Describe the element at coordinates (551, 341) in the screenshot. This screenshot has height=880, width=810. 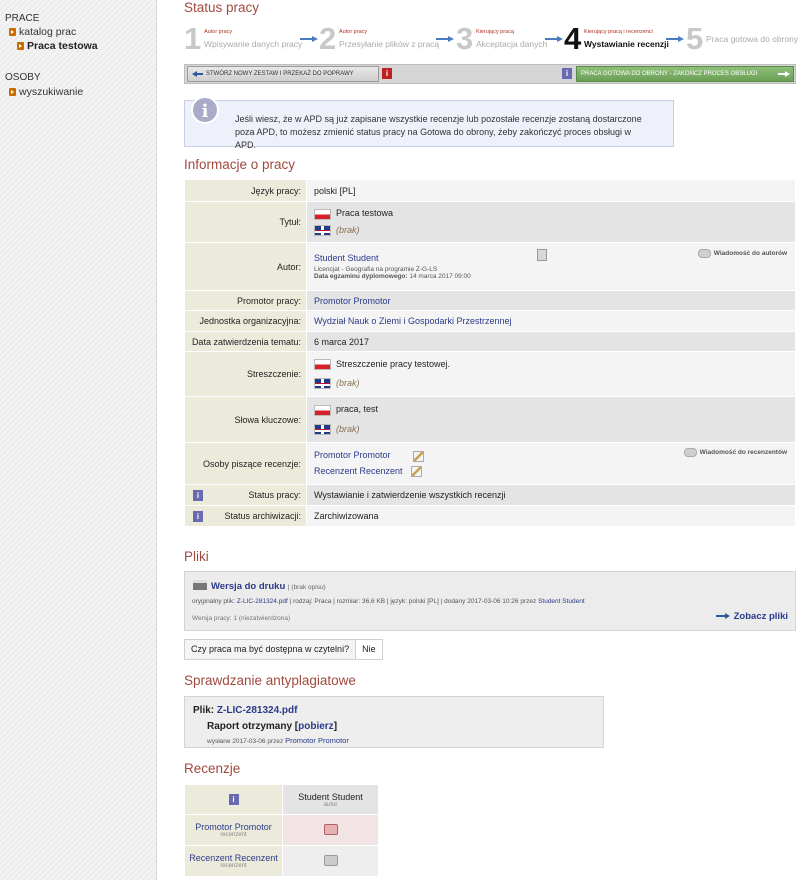
I see `row-value: 6 marca 2017` at that location.